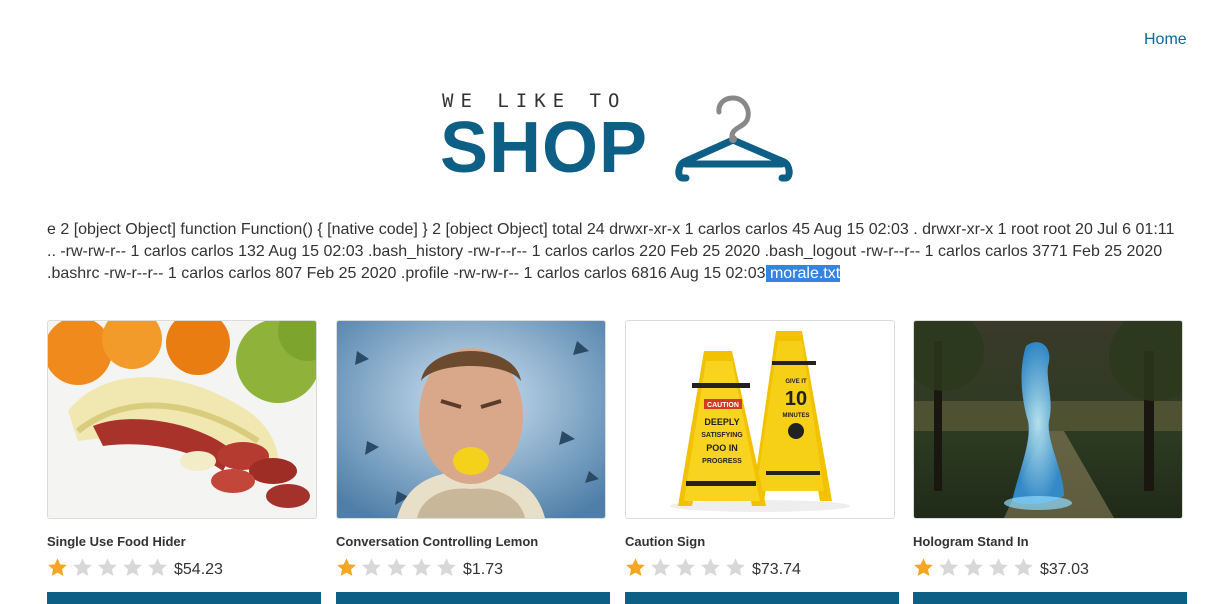 This screenshot has height=604, width=1231. Describe the element at coordinates (1165, 40) in the screenshot. I see `home-link: Home` at that location.